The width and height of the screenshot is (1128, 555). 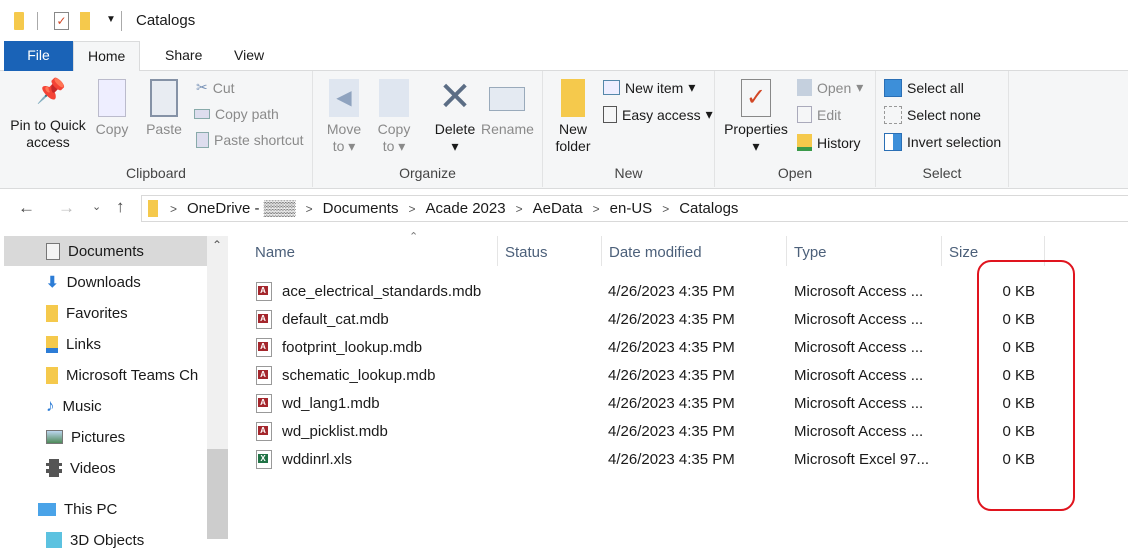 I want to click on history-button: History, so click(x=829, y=142).